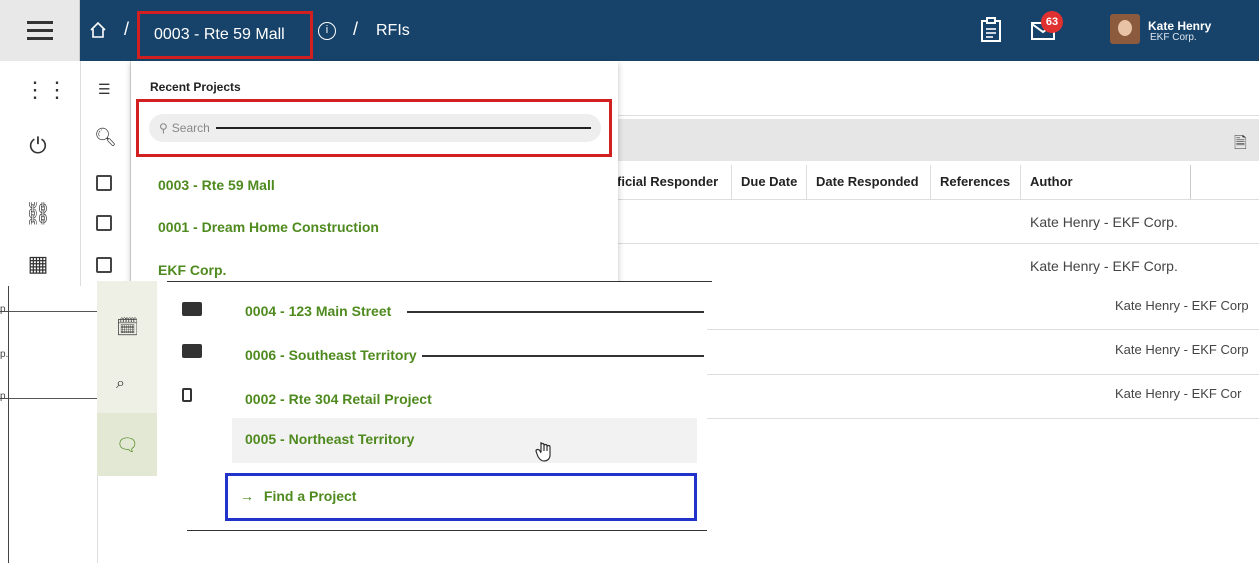 The width and height of the screenshot is (1259, 563). I want to click on project-item: 0005 - Northeast Territory, so click(329, 439).